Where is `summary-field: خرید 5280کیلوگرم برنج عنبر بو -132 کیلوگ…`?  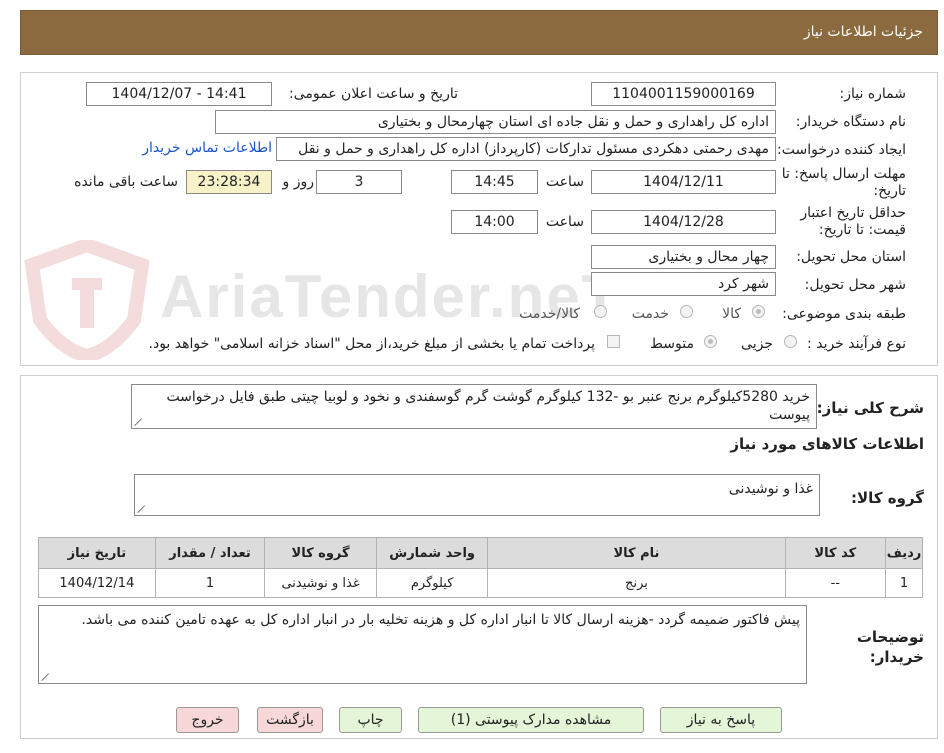 summary-field: خرید 5280کیلوگرم برنج عنبر بو -132 کیلوگ… is located at coordinates (474, 406).